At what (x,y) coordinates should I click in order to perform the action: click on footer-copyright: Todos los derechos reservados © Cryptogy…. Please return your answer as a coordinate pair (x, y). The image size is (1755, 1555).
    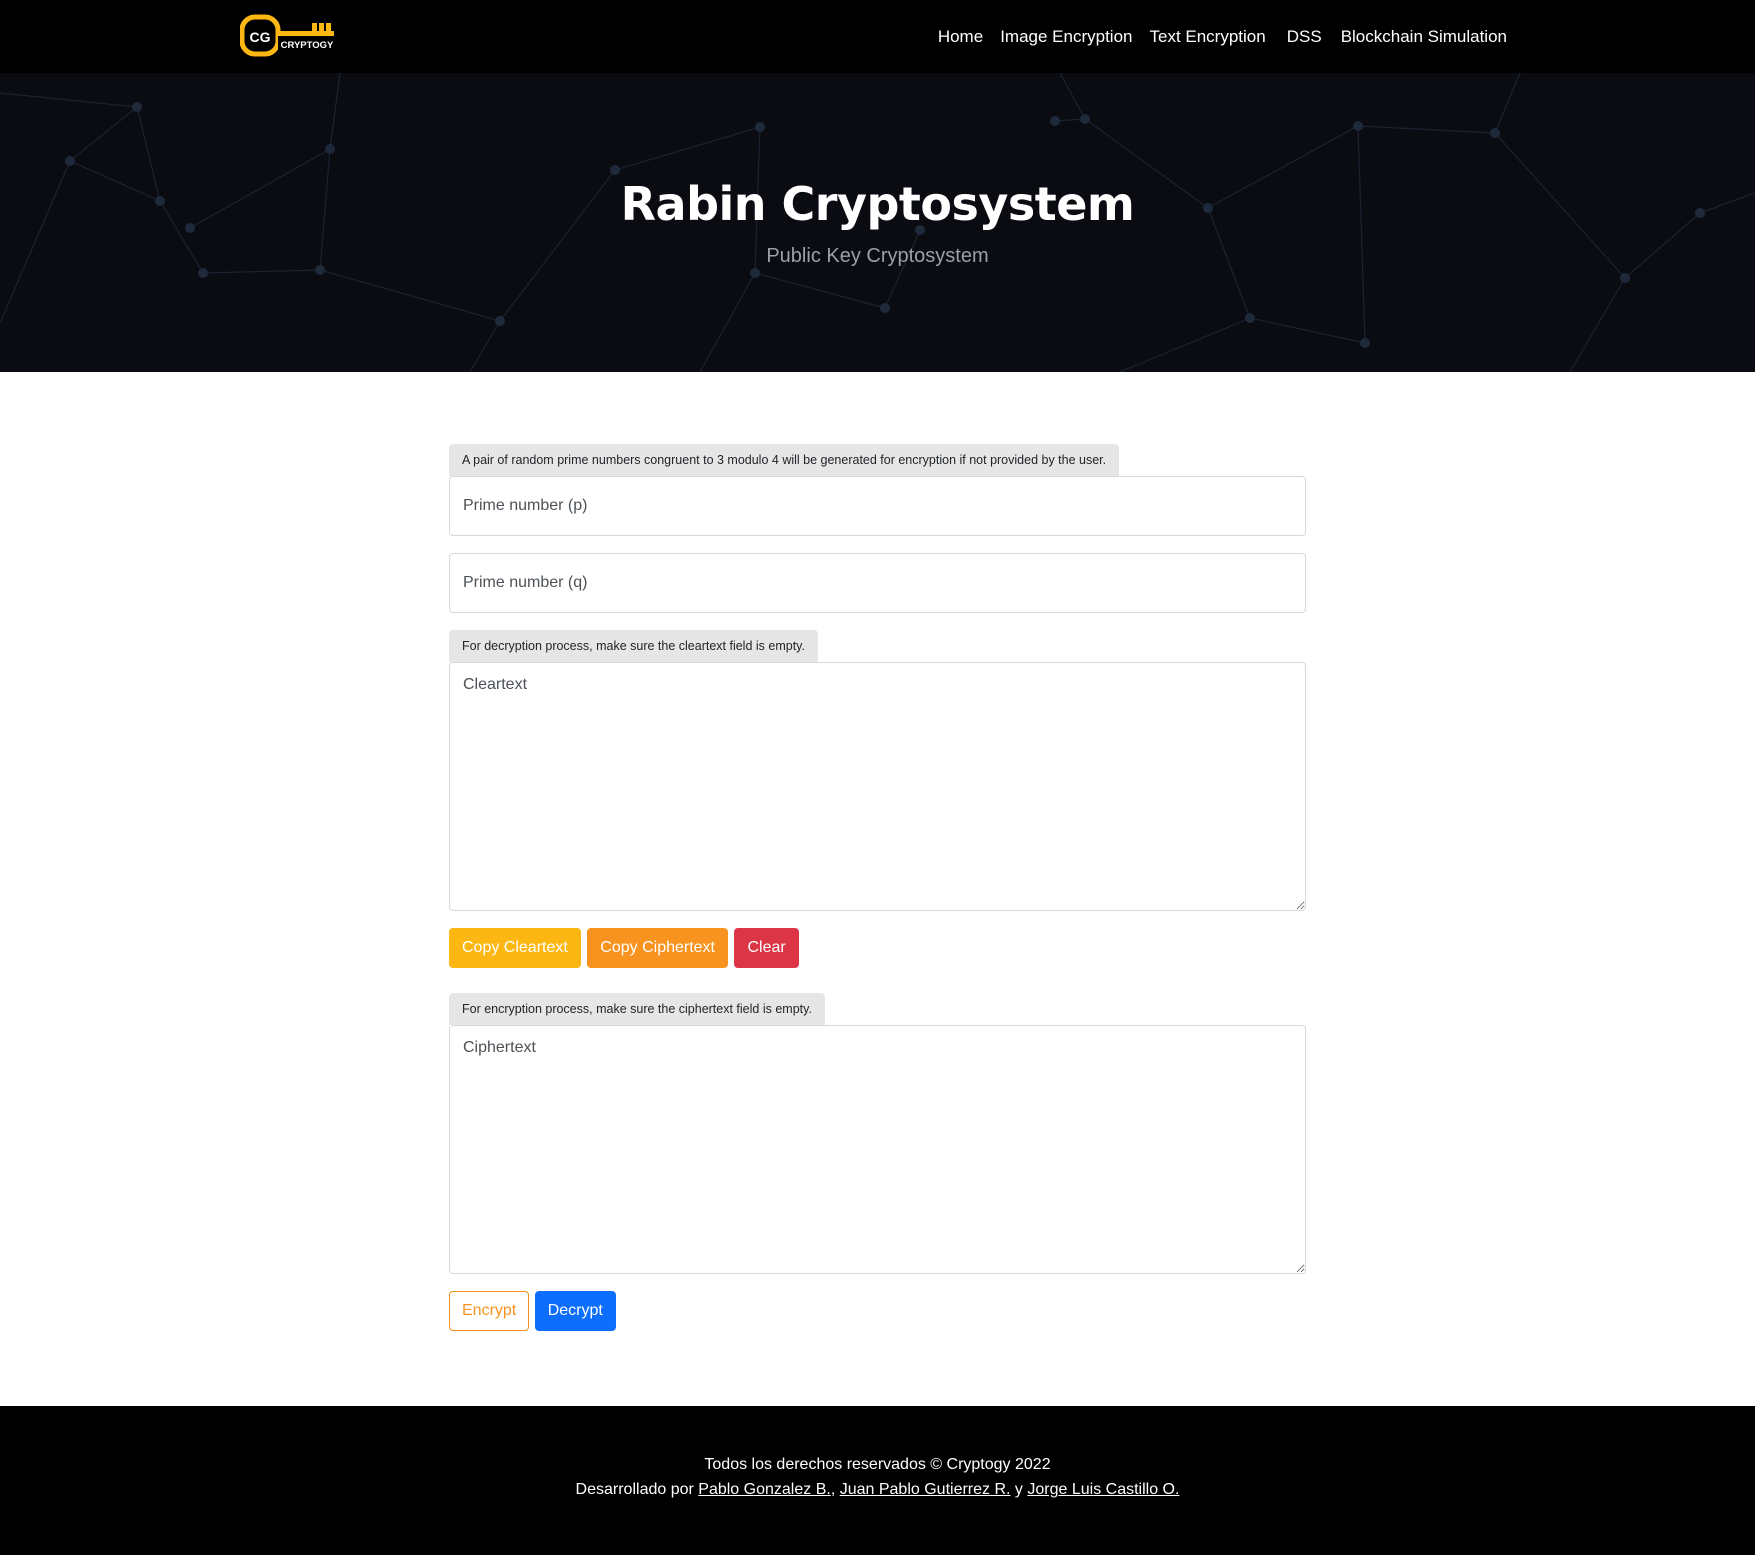
    Looking at the image, I should click on (877, 1464).